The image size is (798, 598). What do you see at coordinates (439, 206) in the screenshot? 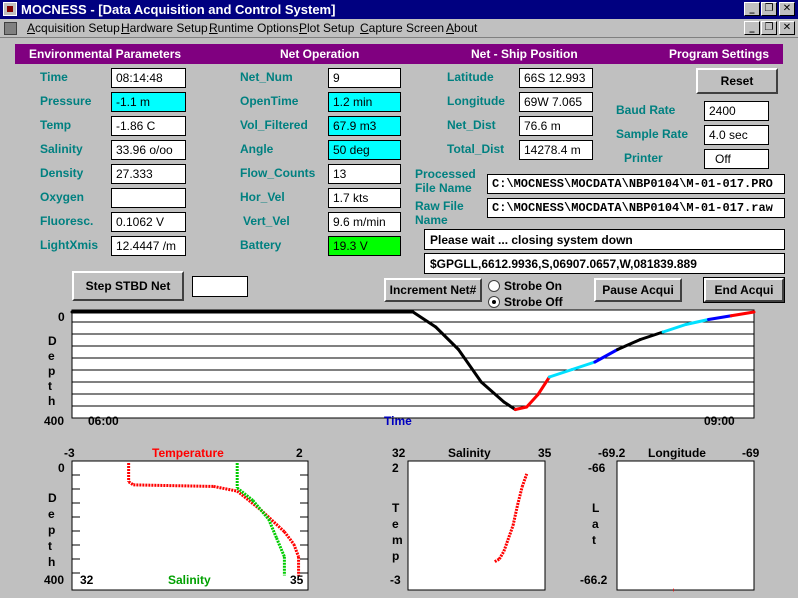
I see `raw-file-label-1: Raw File` at bounding box center [439, 206].